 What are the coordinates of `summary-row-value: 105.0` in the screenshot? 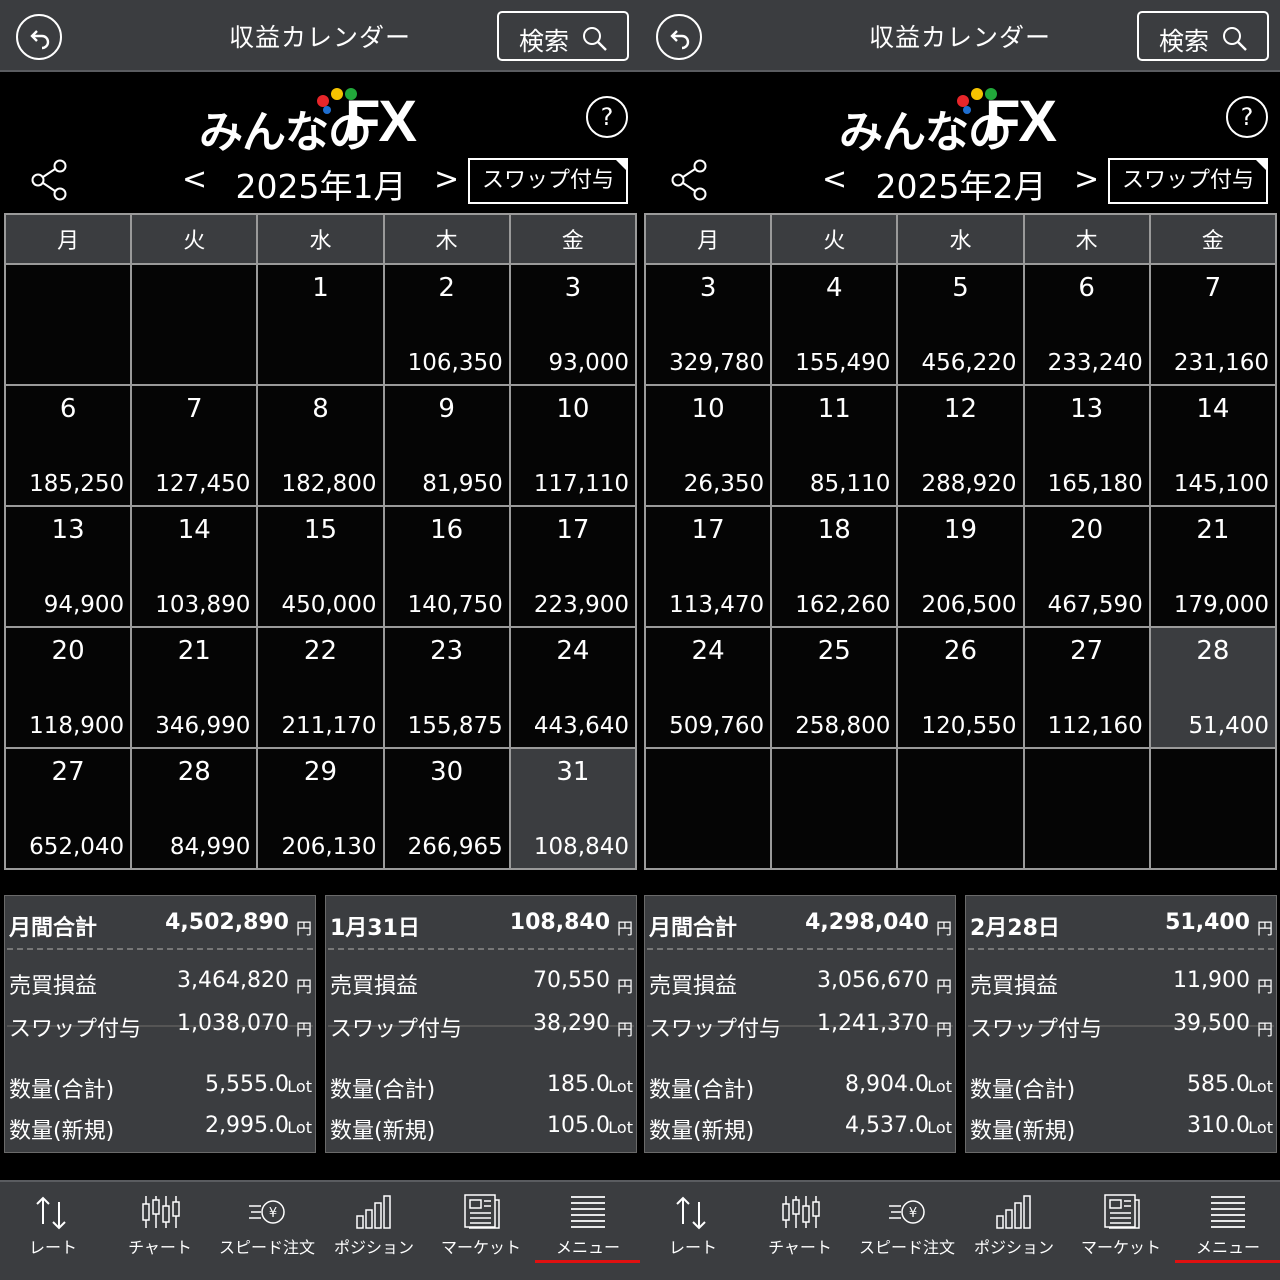 It's located at (578, 1125).